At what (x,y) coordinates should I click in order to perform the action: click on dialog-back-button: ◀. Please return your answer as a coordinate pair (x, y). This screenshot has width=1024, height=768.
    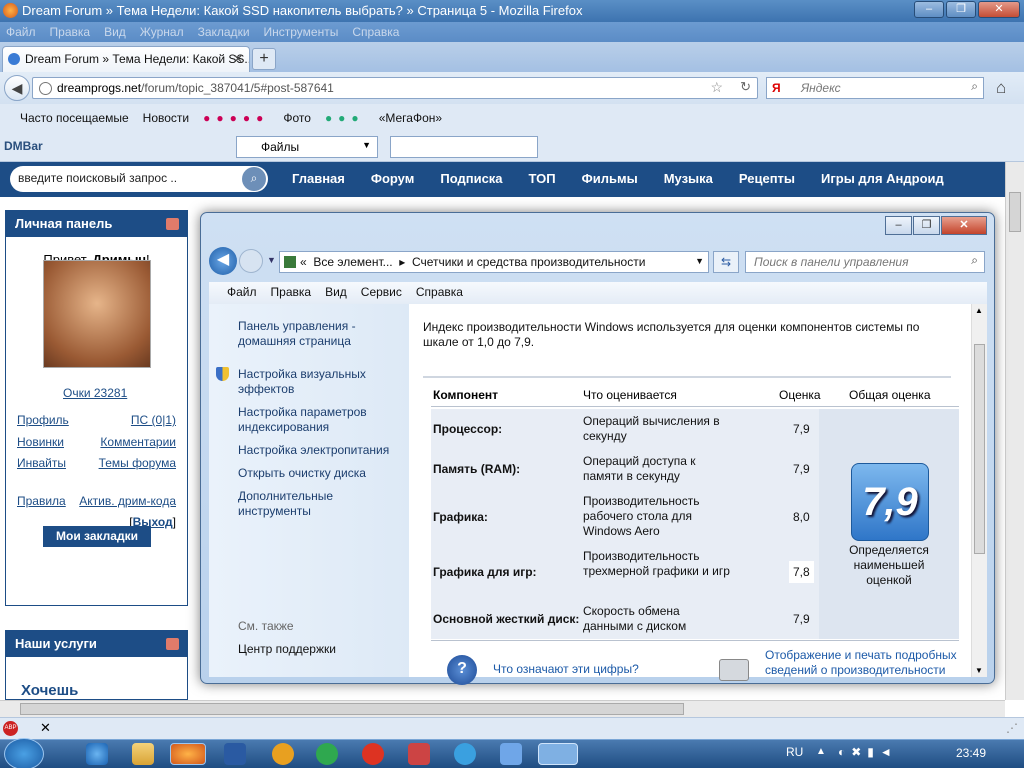
    Looking at the image, I should click on (223, 261).